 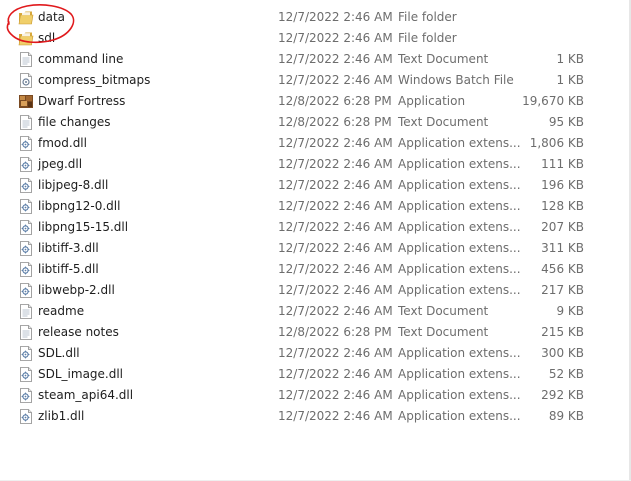 I want to click on file-size: 95 KB, so click(x=566, y=122).